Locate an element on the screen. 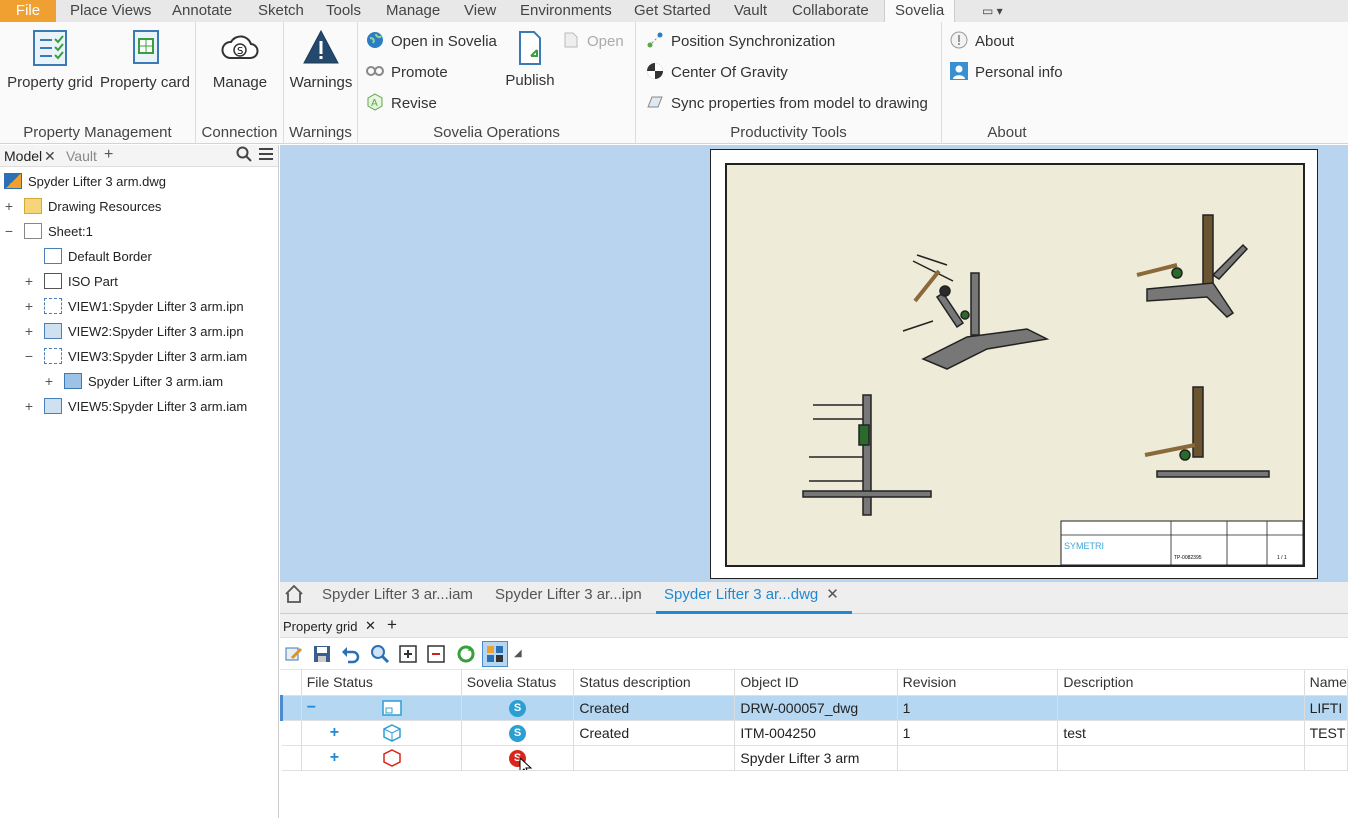 The image size is (1348, 818). menu-manage: Manage is located at coordinates (413, 11).